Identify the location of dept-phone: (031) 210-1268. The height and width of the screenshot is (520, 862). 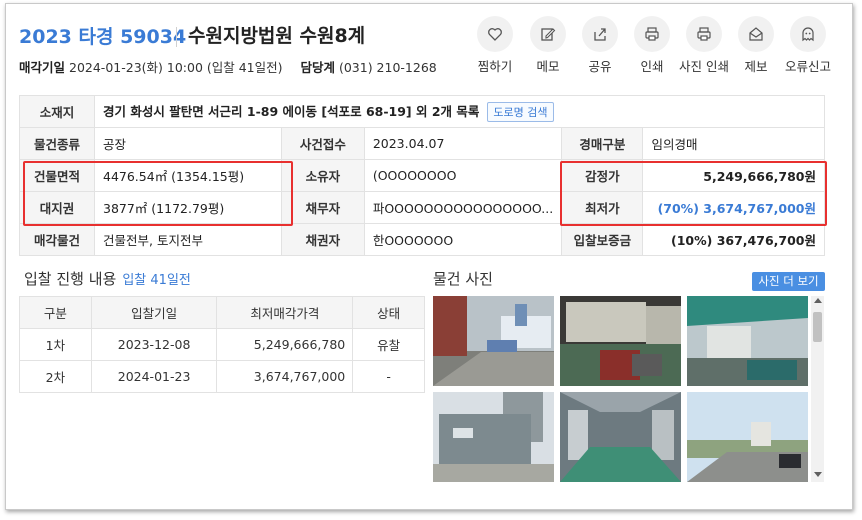
(387, 67).